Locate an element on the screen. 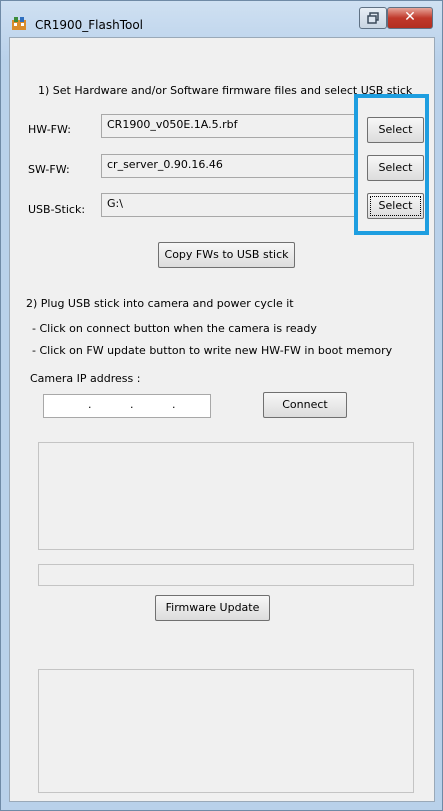 Image resolution: width=443 pixels, height=811 pixels. camera-ip-label: Camera IP address : is located at coordinates (85, 378).